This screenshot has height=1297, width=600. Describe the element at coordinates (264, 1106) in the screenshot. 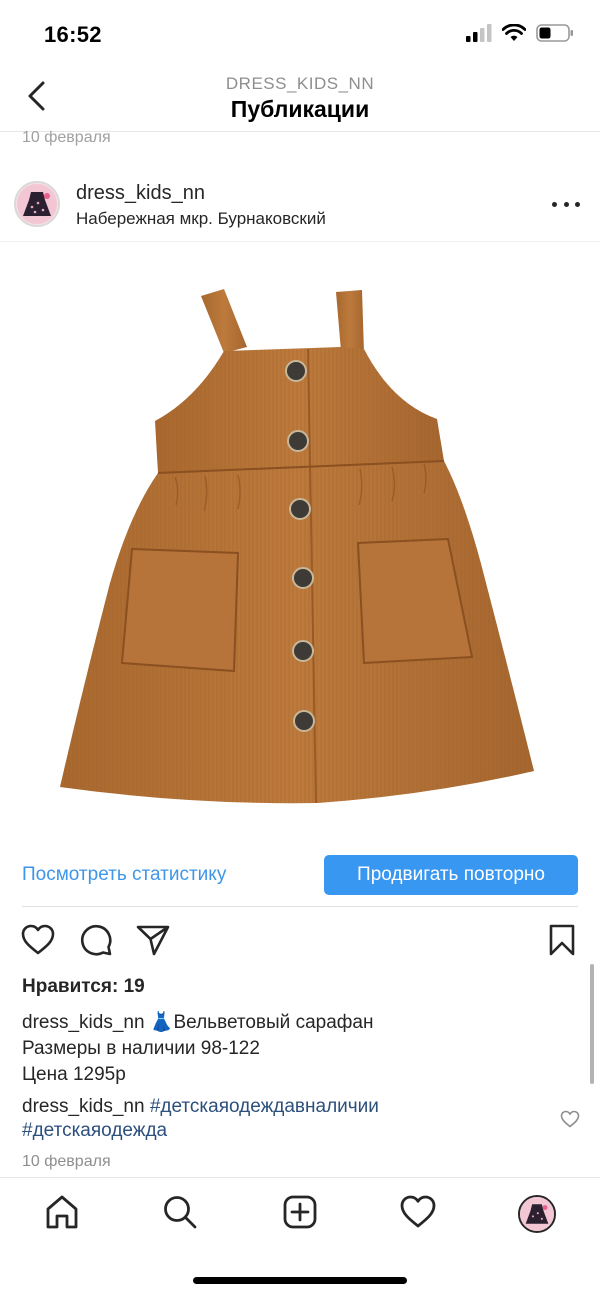

I see `hashtag-1: #детскаяодеждавналичии` at that location.